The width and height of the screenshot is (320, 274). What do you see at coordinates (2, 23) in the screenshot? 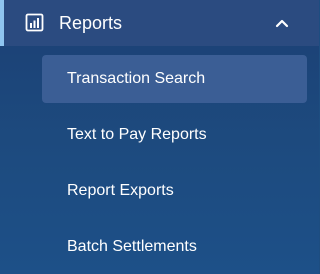
I see `active-section-indicator` at bounding box center [2, 23].